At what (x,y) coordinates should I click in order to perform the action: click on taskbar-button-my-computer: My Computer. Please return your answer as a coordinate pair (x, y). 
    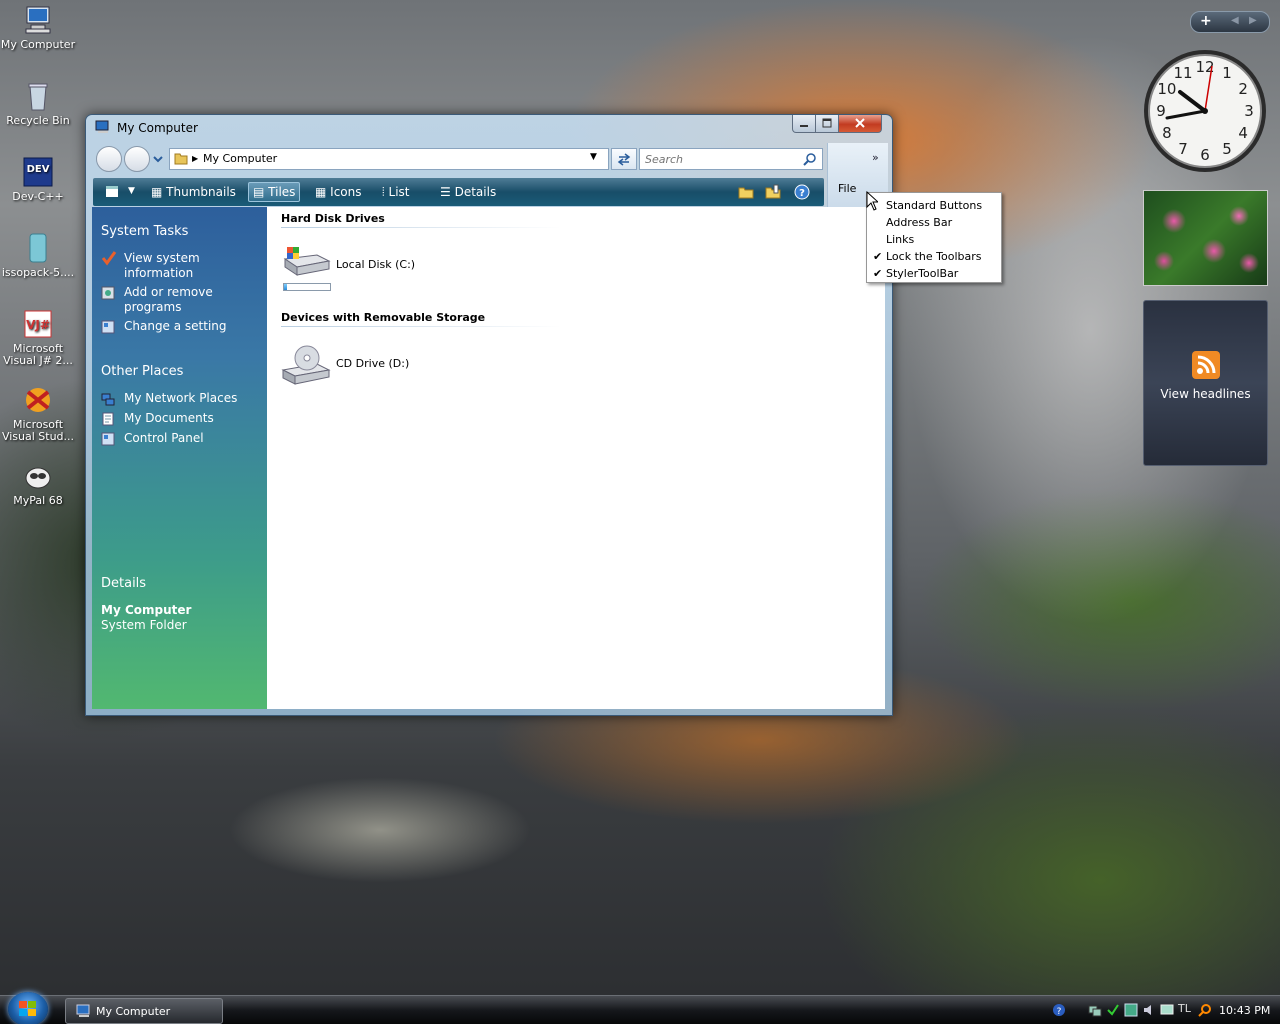
    Looking at the image, I should click on (144, 1011).